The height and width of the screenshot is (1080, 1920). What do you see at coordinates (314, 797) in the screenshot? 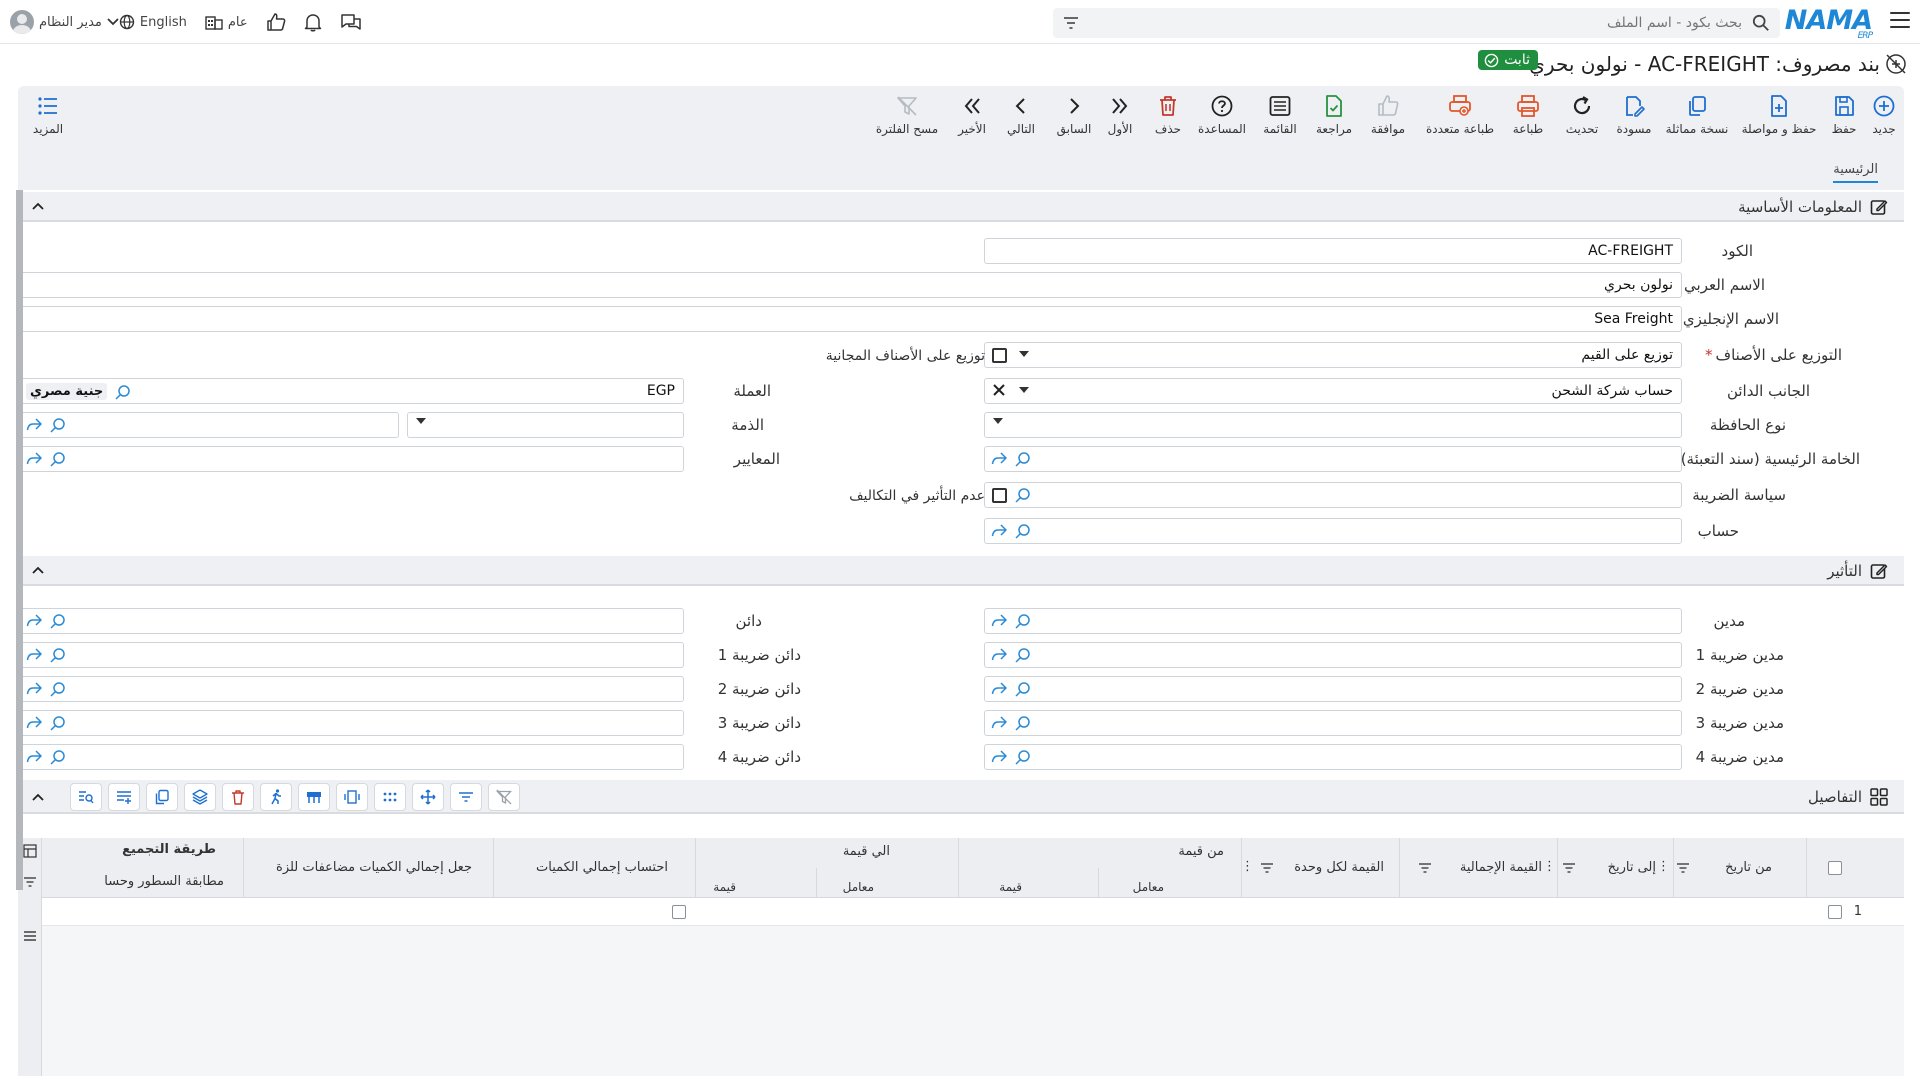
I see `grid-table-button` at bounding box center [314, 797].